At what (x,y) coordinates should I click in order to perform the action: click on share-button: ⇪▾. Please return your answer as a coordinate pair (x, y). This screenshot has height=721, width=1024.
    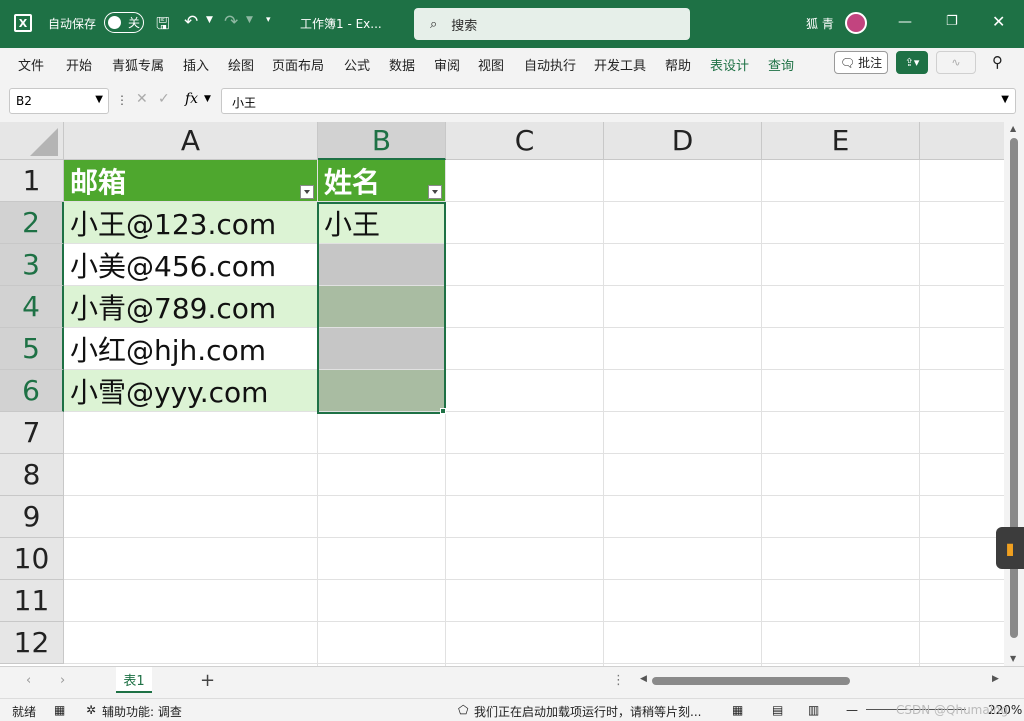
    Looking at the image, I should click on (912, 62).